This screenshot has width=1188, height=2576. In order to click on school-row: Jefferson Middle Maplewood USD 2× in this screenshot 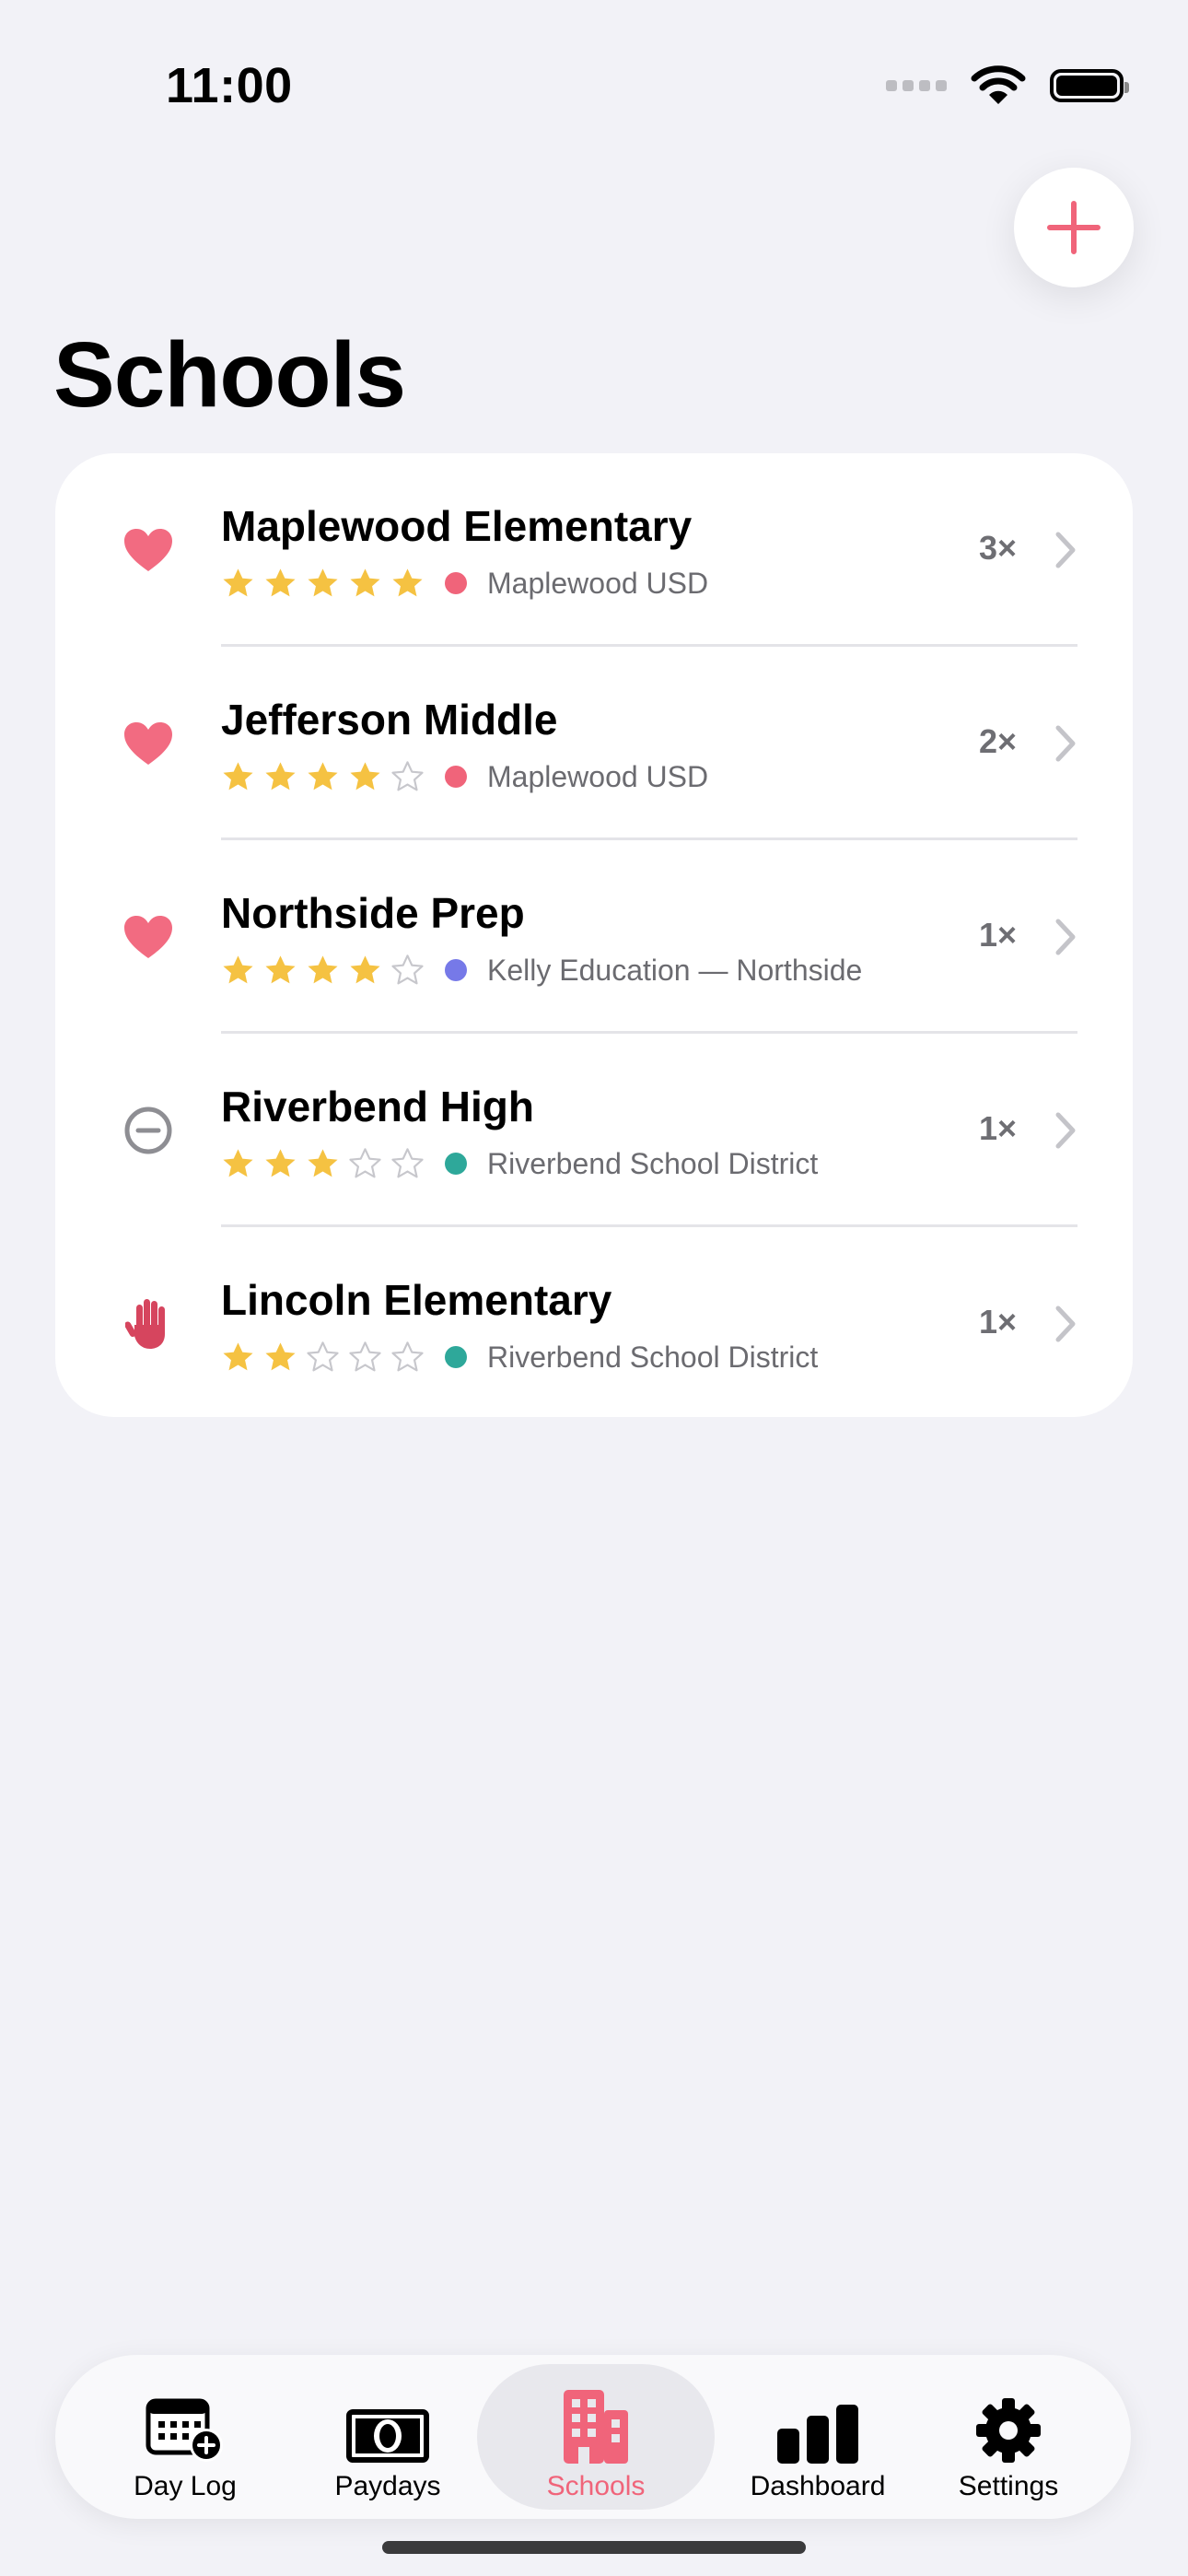, I will do `click(594, 743)`.